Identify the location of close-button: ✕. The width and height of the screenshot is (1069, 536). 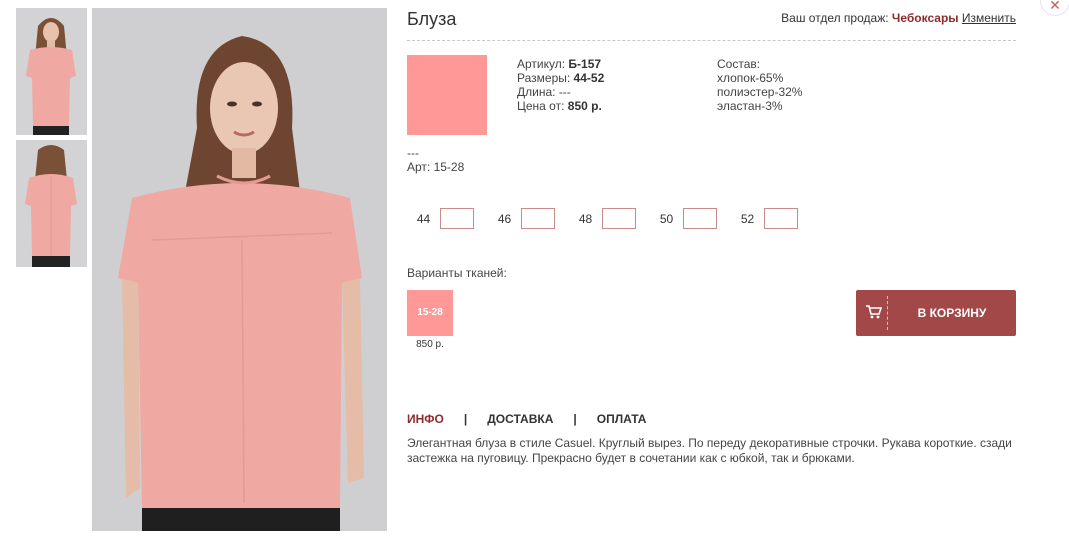
(1054, 8).